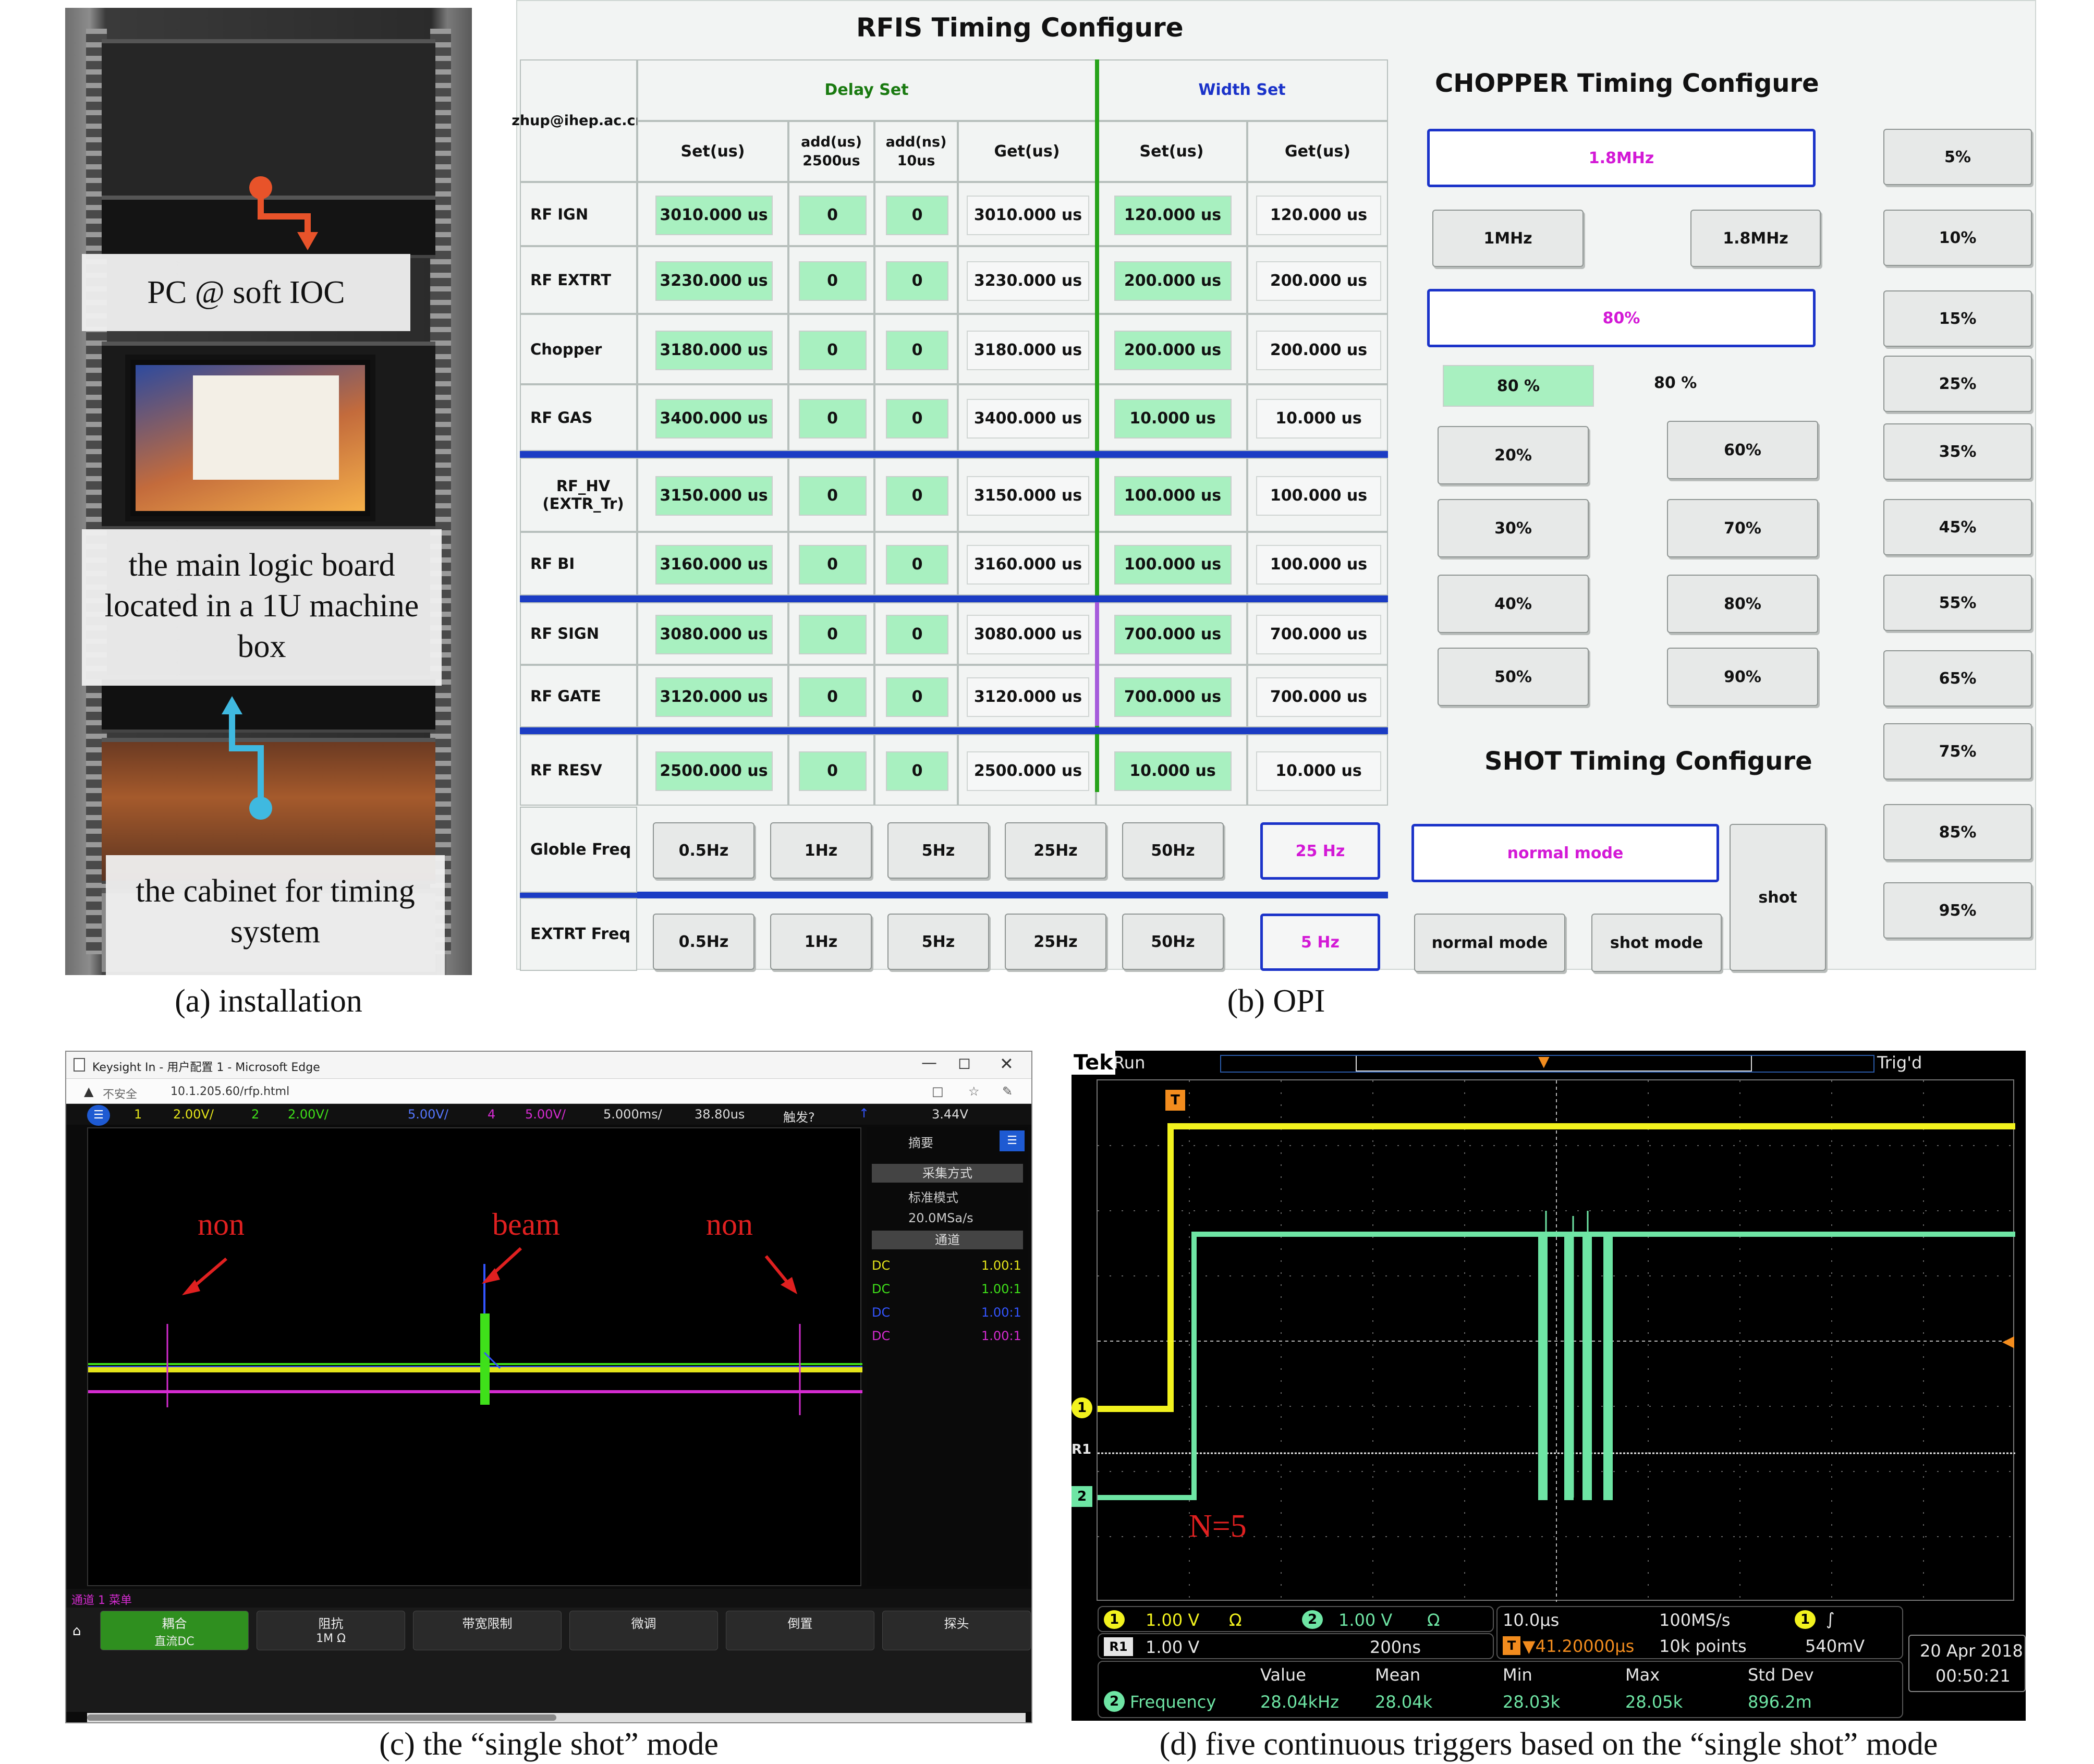 The width and height of the screenshot is (2094, 1764). I want to click on duty-button: 20%, so click(1514, 455).